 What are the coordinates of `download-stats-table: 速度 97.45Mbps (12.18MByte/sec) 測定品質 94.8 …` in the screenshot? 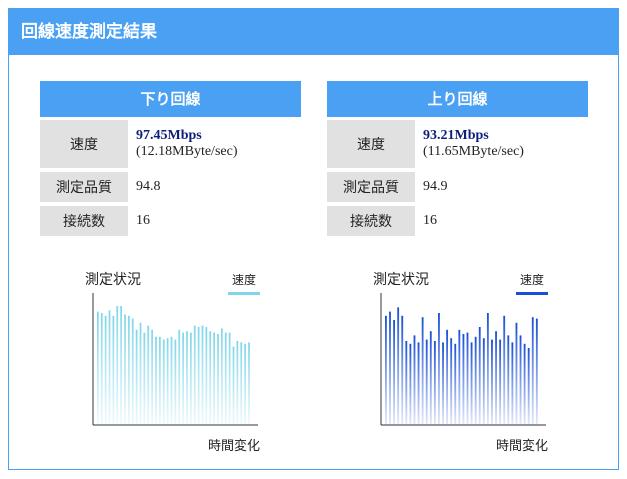 It's located at (170, 178).